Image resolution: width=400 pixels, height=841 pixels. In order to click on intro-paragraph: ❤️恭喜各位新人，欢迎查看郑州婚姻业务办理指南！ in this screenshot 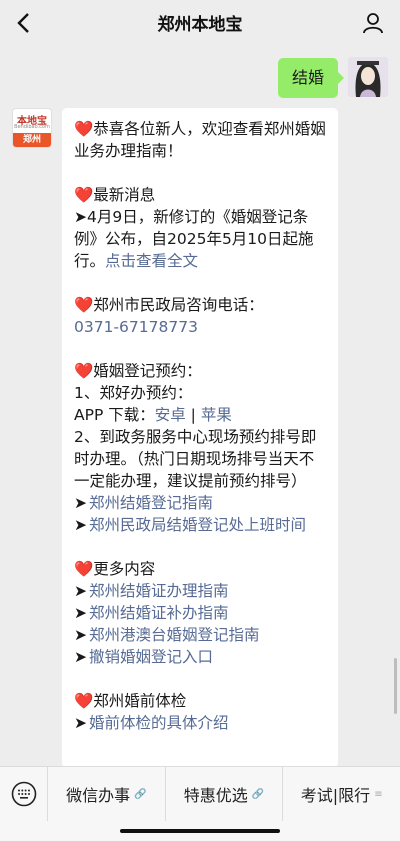, I will do `click(200, 140)`.